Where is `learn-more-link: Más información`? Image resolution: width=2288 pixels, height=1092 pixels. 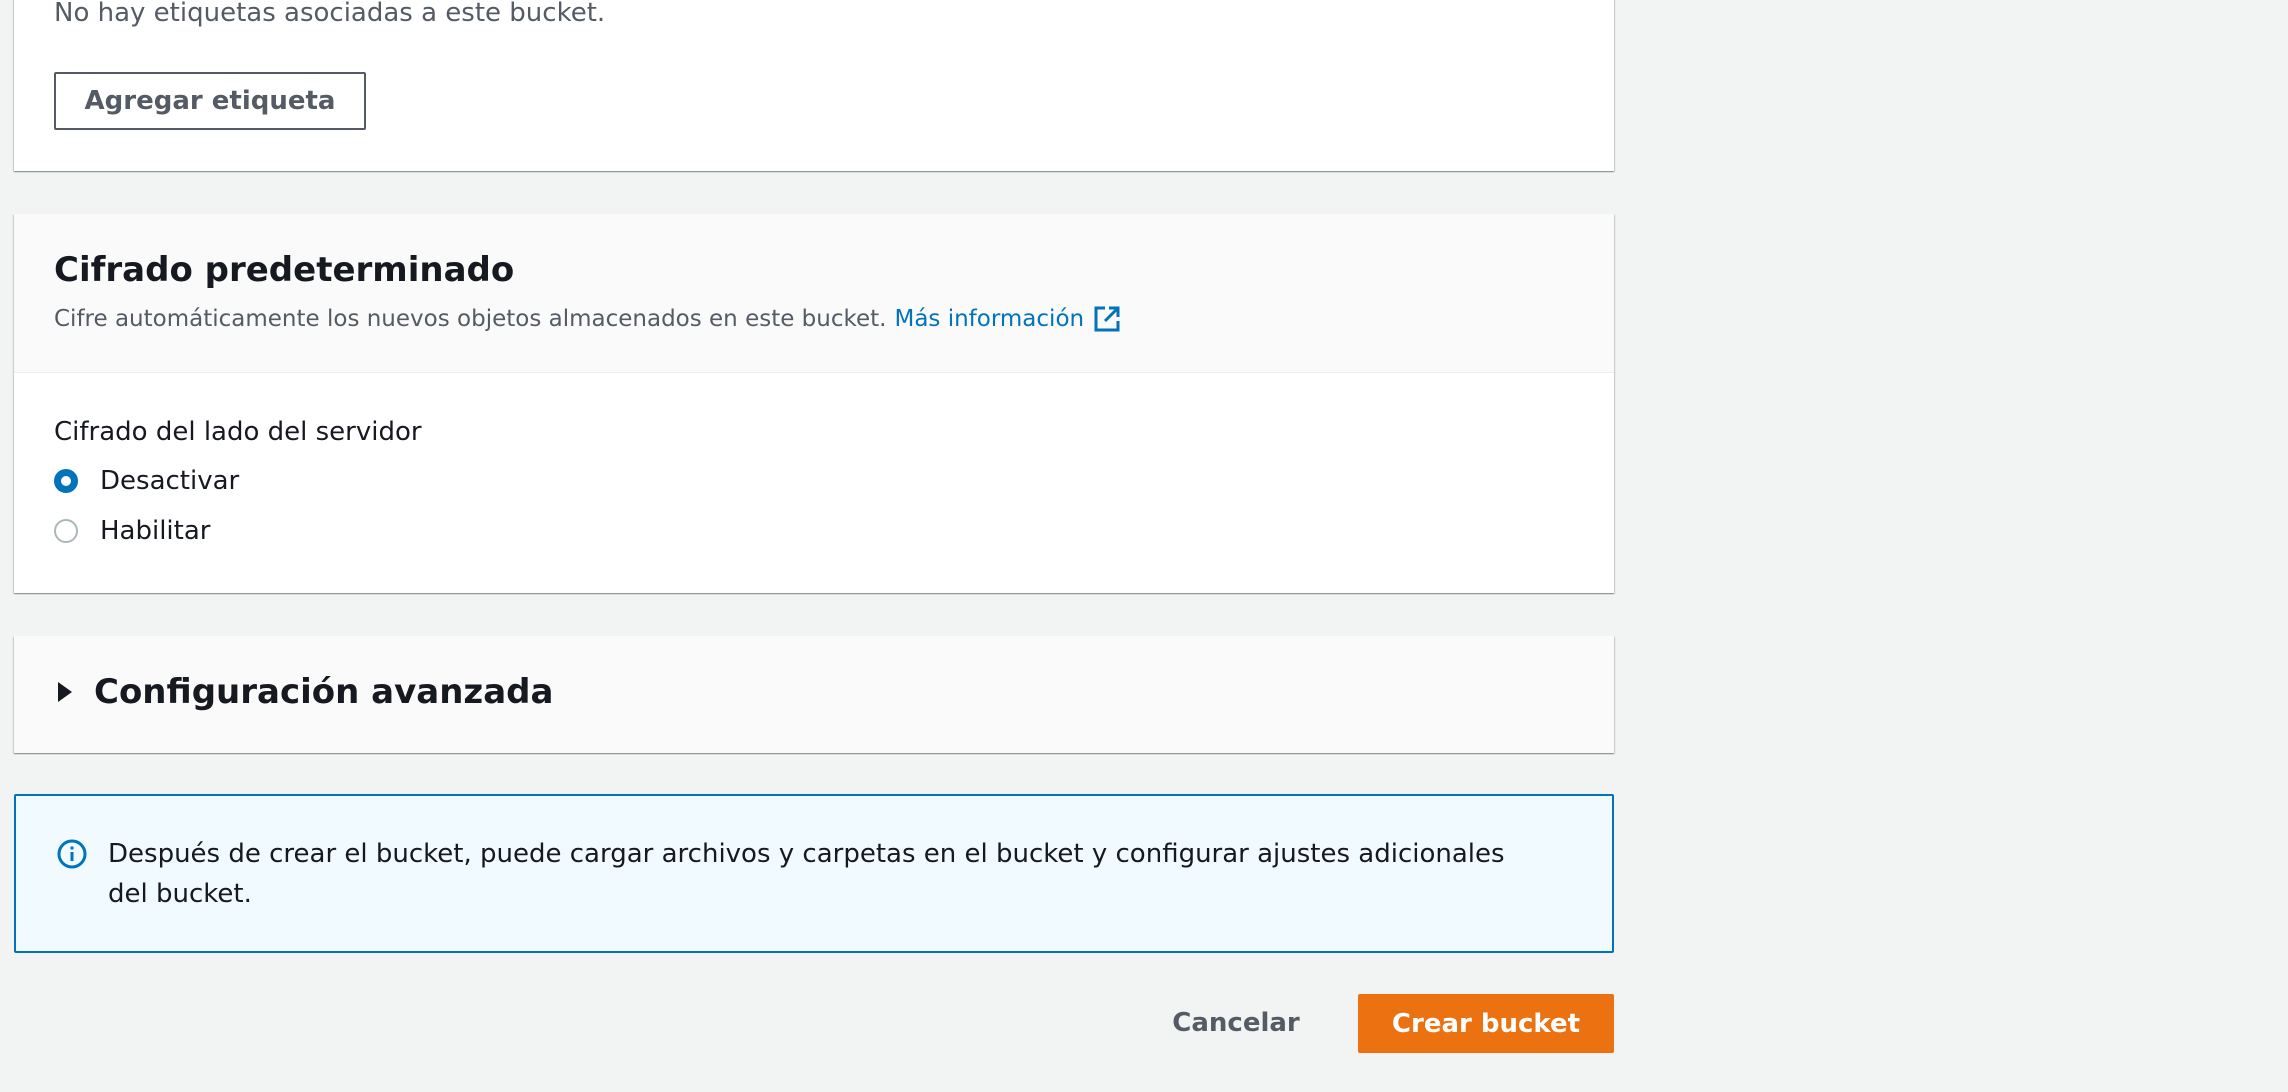
learn-more-link: Más información is located at coordinates (989, 319).